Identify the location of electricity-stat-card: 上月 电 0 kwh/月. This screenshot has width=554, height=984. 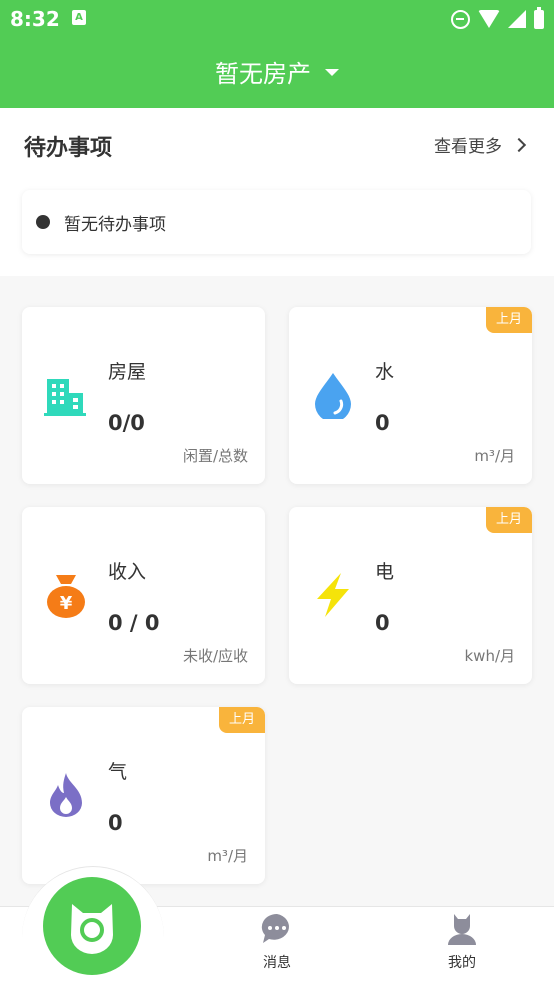
(410, 595).